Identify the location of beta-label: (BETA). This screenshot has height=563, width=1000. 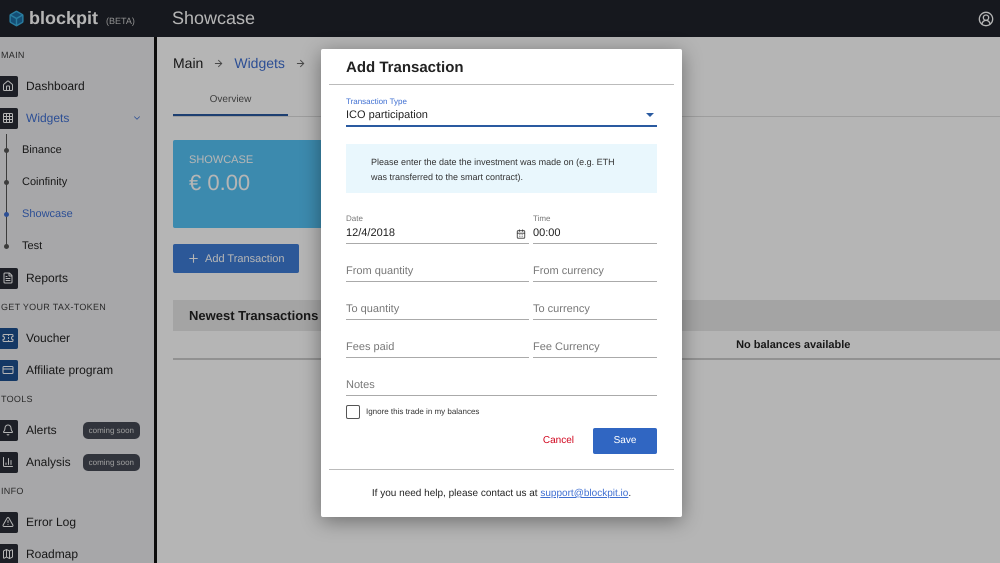
(120, 21).